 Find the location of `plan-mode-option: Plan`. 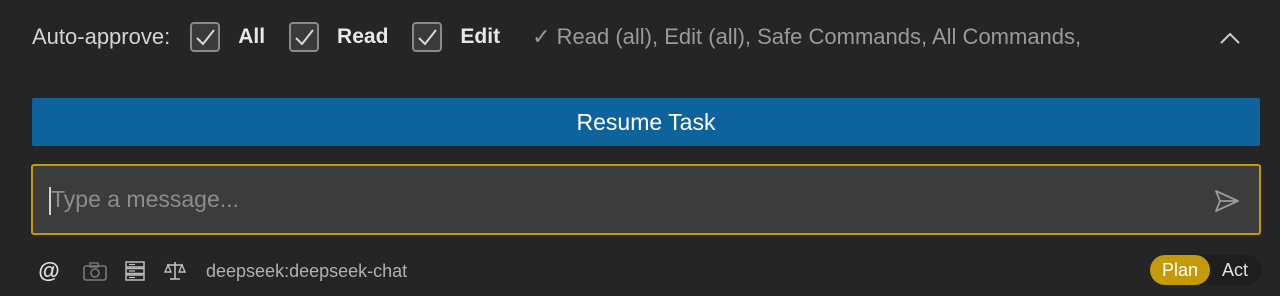

plan-mode-option: Plan is located at coordinates (1179, 270).